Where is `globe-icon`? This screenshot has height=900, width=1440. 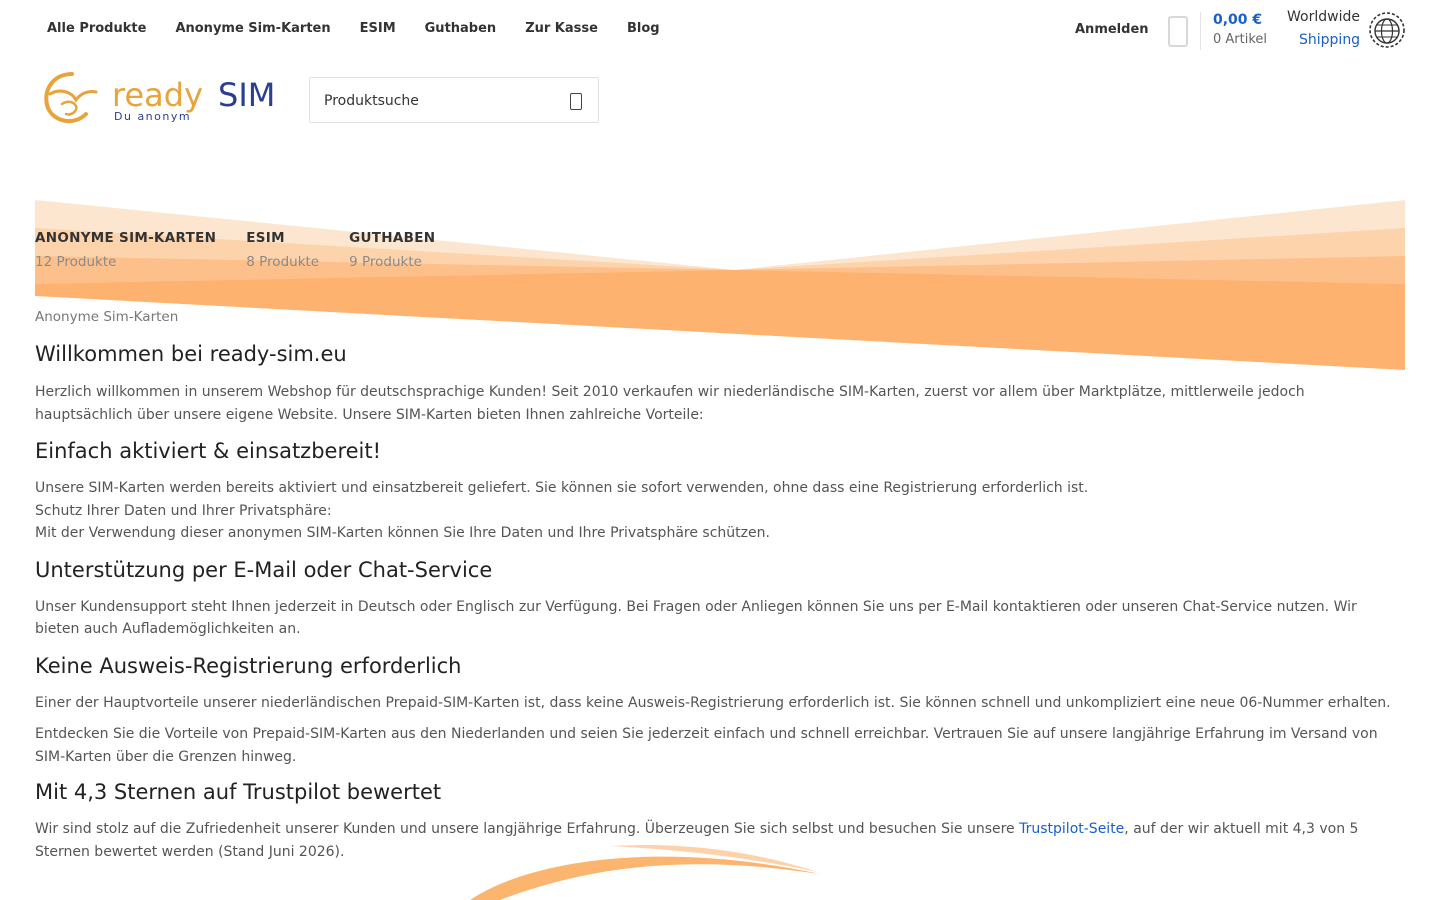
globe-icon is located at coordinates (1387, 30).